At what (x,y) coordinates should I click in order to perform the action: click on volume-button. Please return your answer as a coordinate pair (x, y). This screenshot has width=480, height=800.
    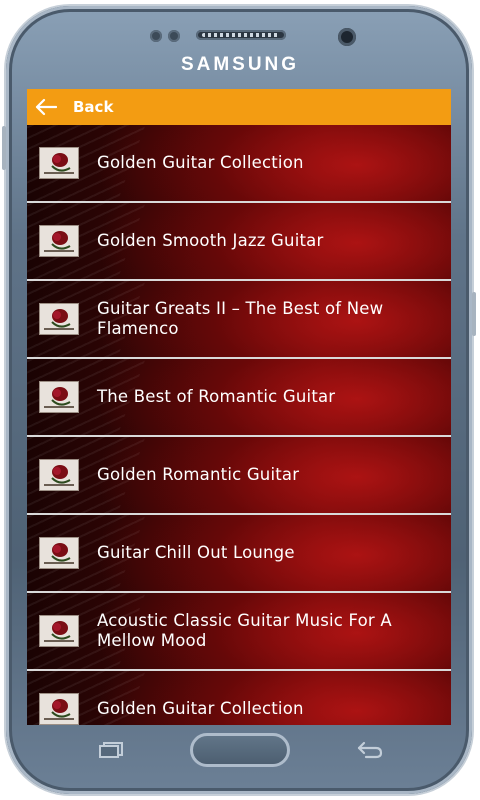
    Looking at the image, I should click on (4, 148).